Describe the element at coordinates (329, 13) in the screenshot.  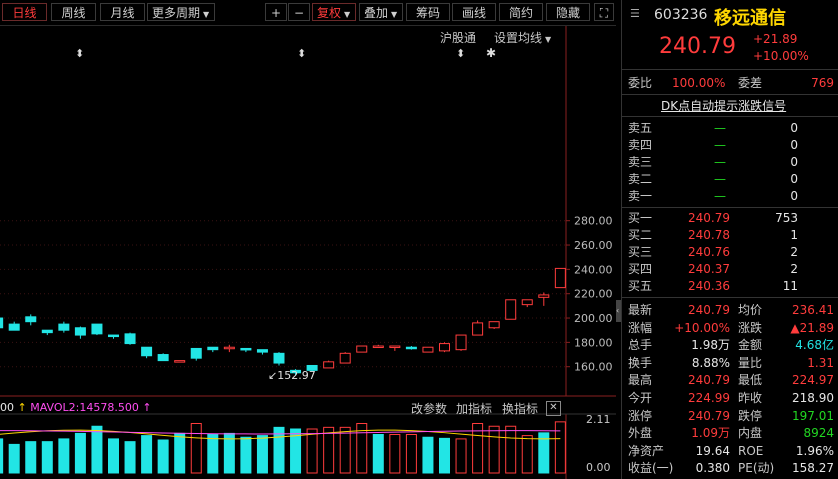
I see `fuquan-label: 复权` at that location.